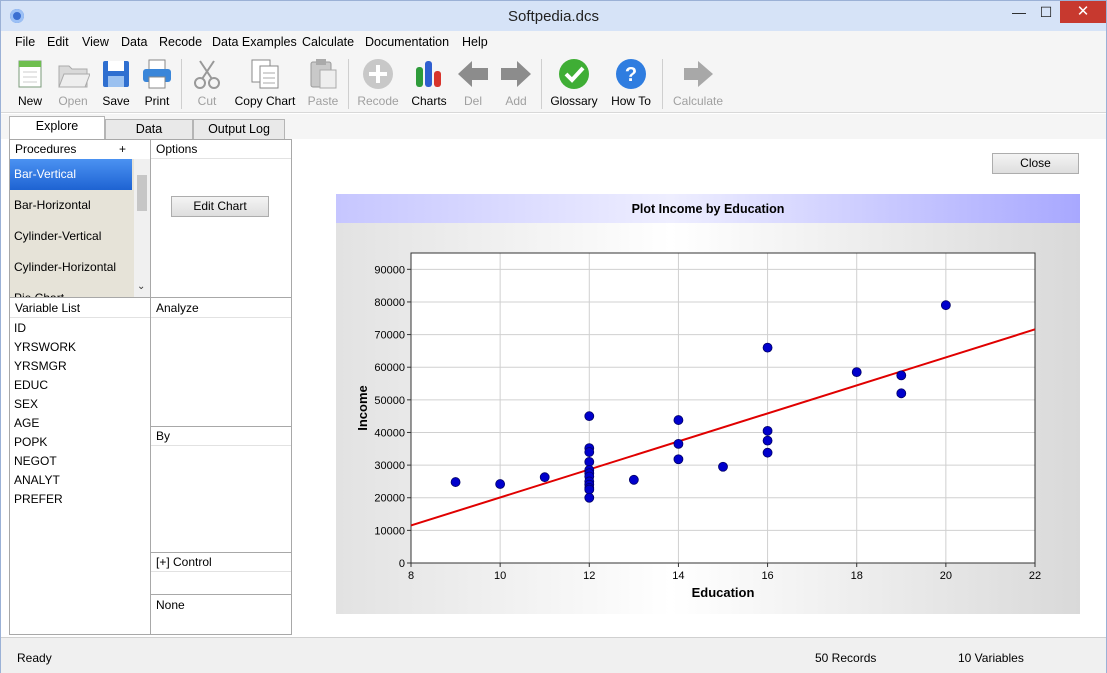  I want to click on x-tick-label: 20, so click(946, 576).